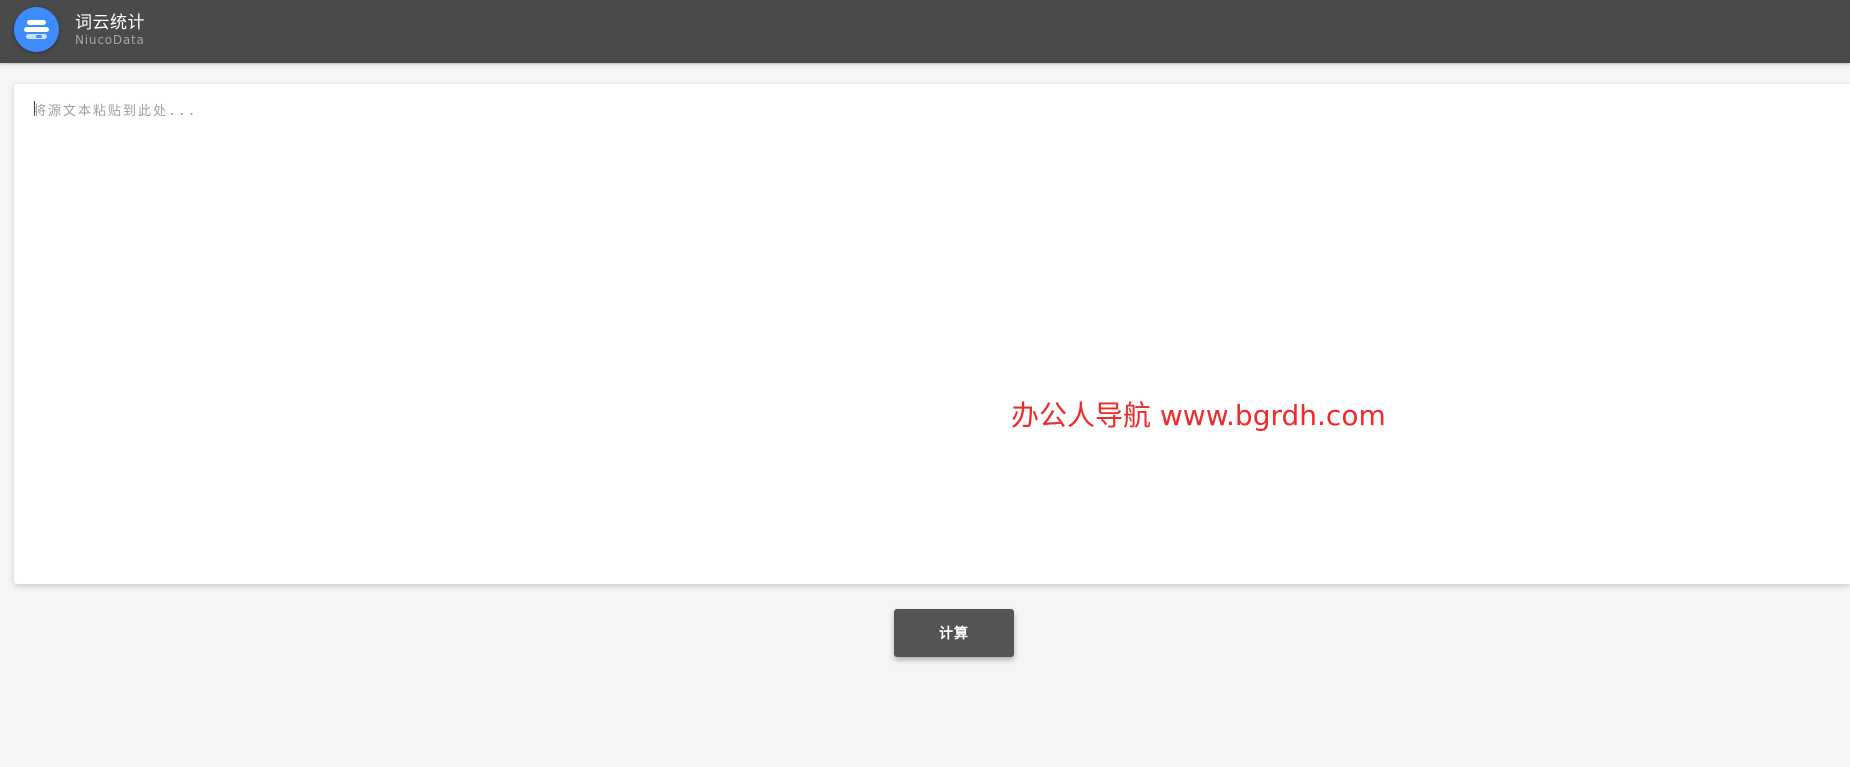 Image resolution: width=1850 pixels, height=767 pixels. I want to click on app-subtitle: NiucoData, so click(110, 40).